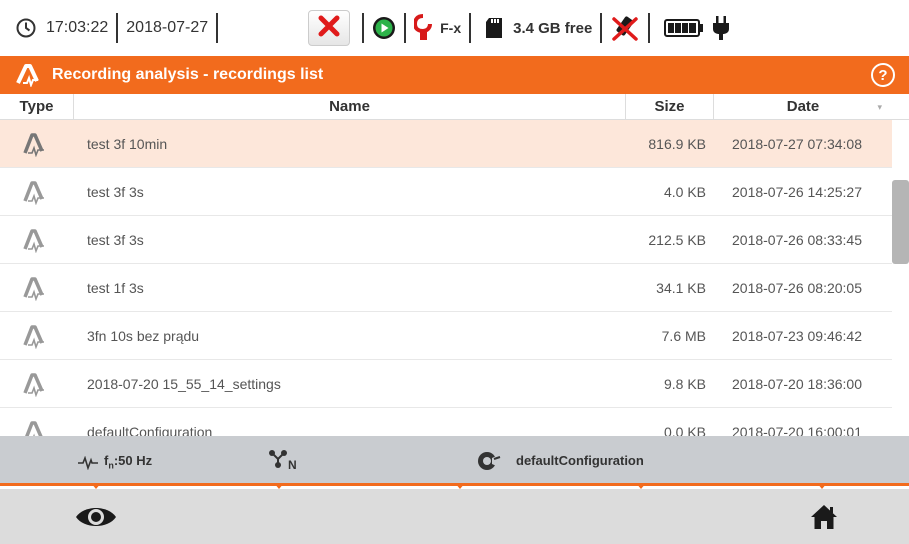 The height and width of the screenshot is (544, 909). What do you see at coordinates (670, 107) in the screenshot?
I see `column-header-size: Size` at bounding box center [670, 107].